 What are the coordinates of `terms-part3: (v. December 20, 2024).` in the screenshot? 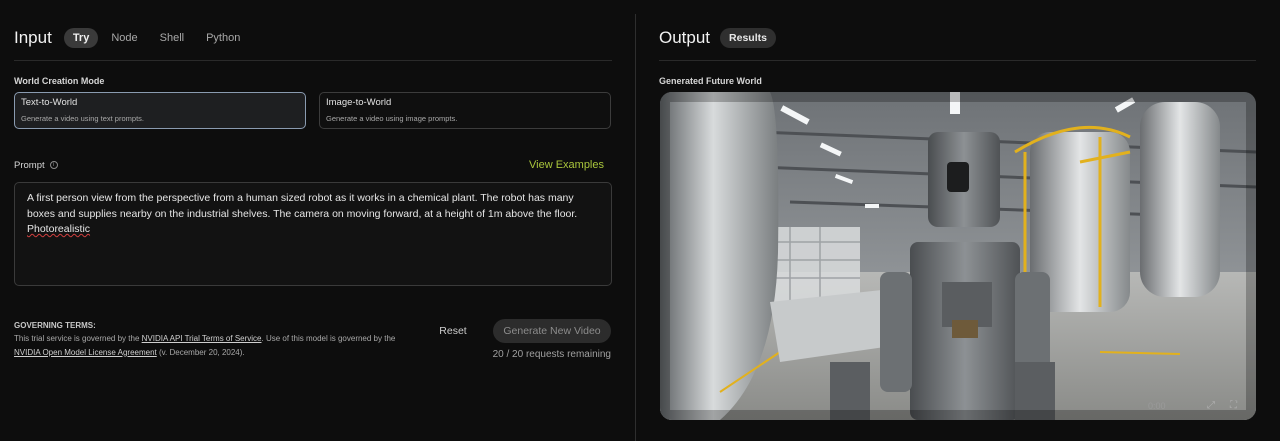 It's located at (200, 352).